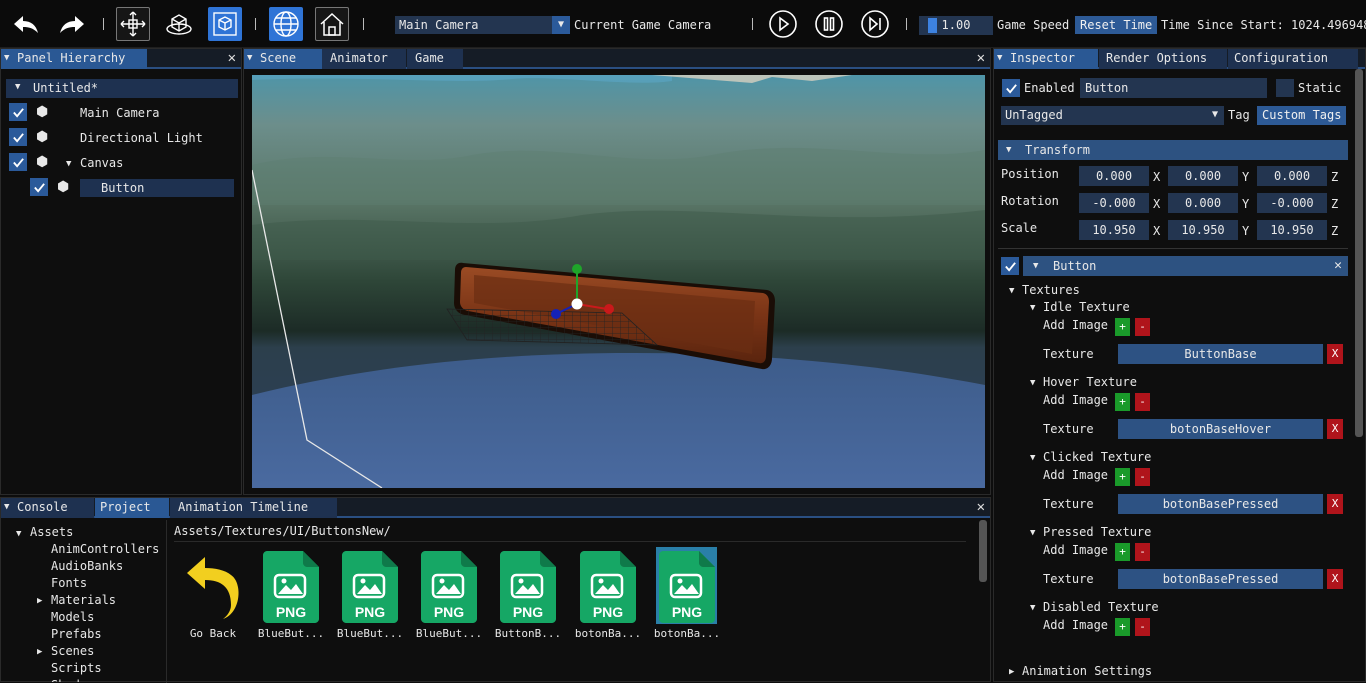 This screenshot has width=1366, height=683. I want to click on position-z-field: 0.000, so click(1292, 176).